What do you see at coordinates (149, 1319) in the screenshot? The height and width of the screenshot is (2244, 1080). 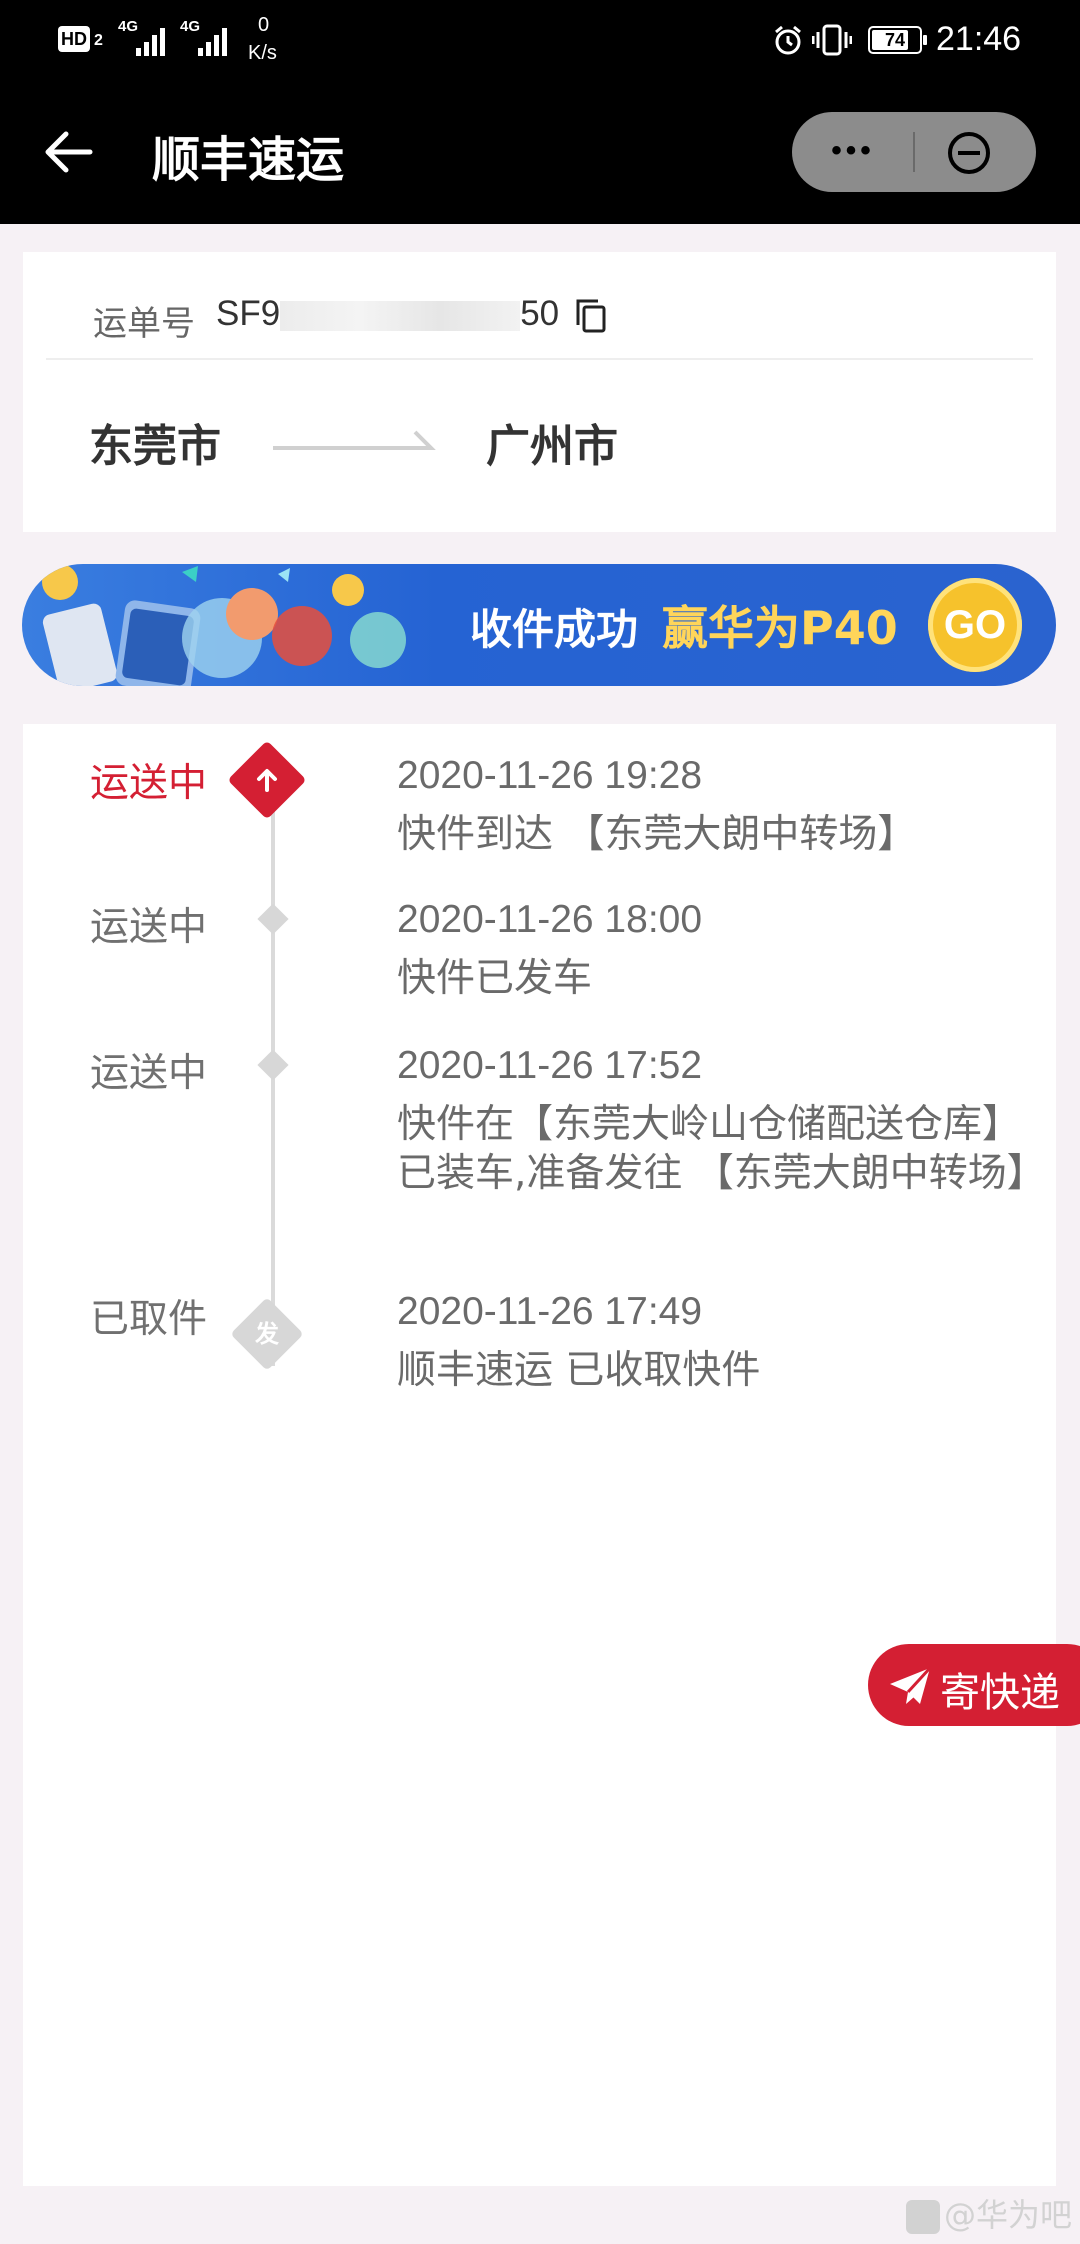 I see `event-status-4: 已取件` at bounding box center [149, 1319].